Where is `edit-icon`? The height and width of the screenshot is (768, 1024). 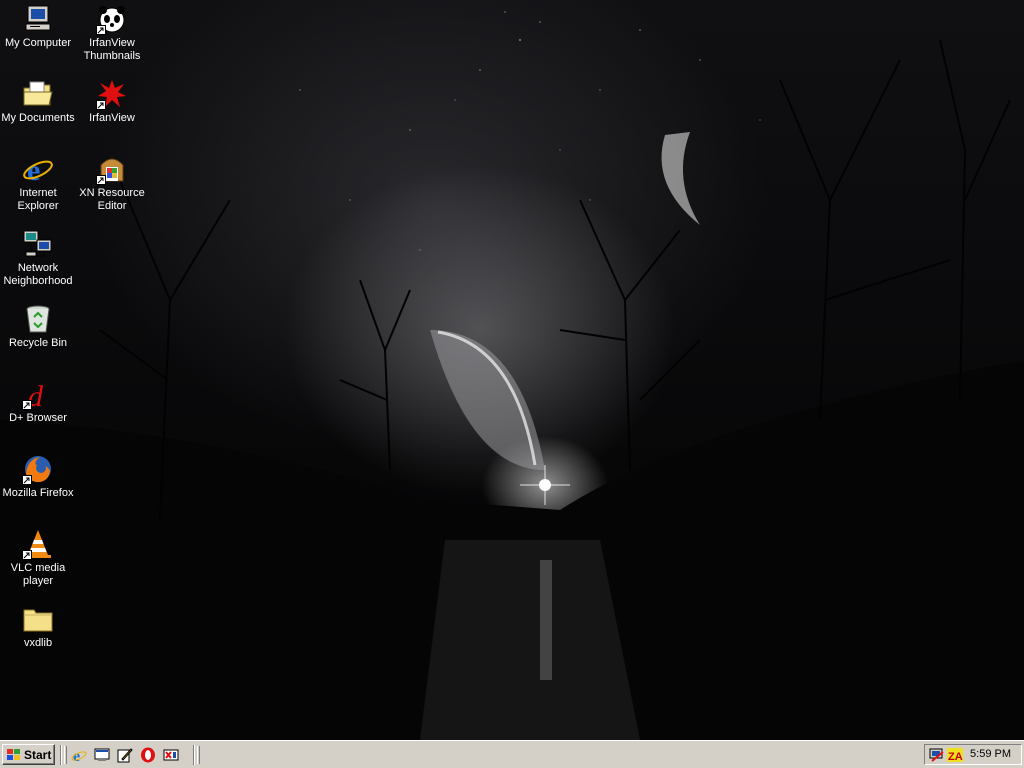
edit-icon is located at coordinates (125, 755).